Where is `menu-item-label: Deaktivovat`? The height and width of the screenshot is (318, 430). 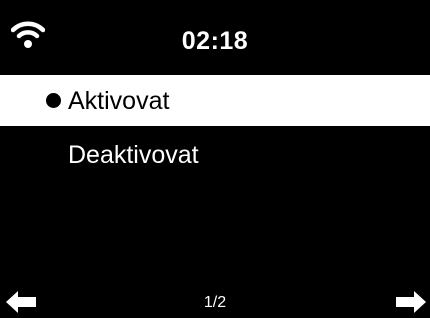
menu-item-label: Deaktivovat is located at coordinates (133, 154).